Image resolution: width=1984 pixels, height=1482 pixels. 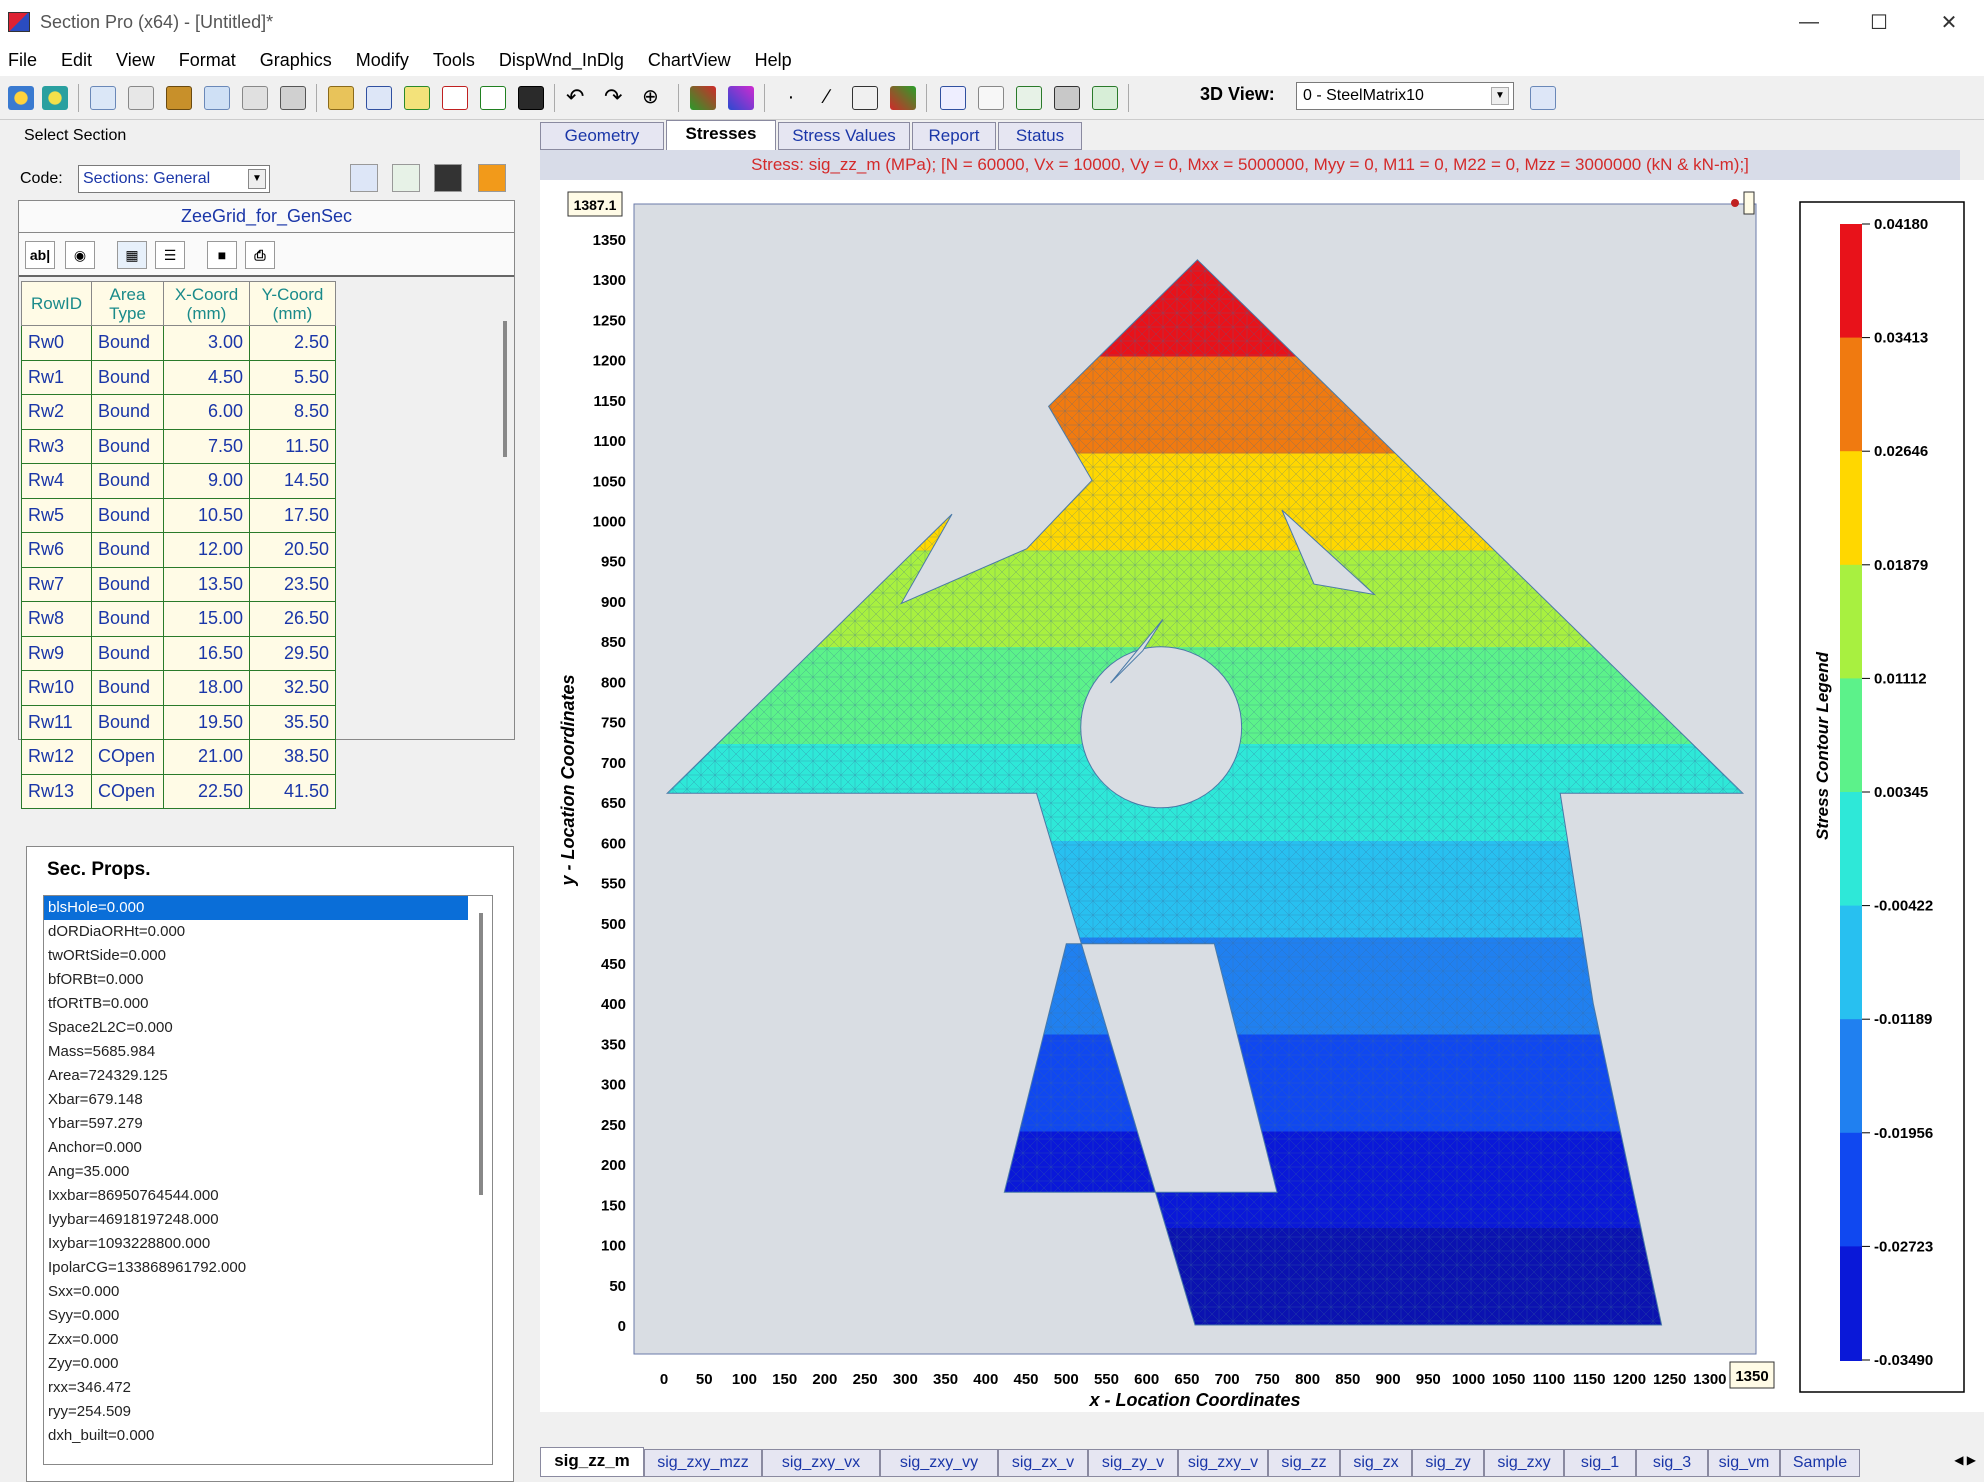 What do you see at coordinates (292, 688) in the screenshot?
I see `y-coord-cell: 32.50` at bounding box center [292, 688].